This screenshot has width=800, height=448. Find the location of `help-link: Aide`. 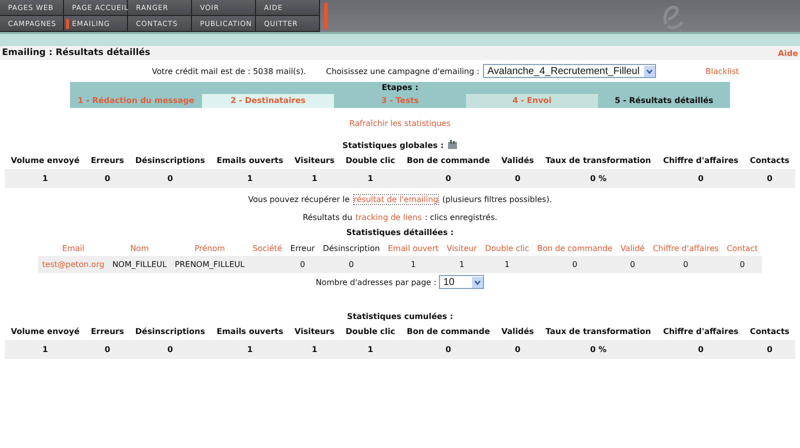

help-link: Aide is located at coordinates (788, 53).